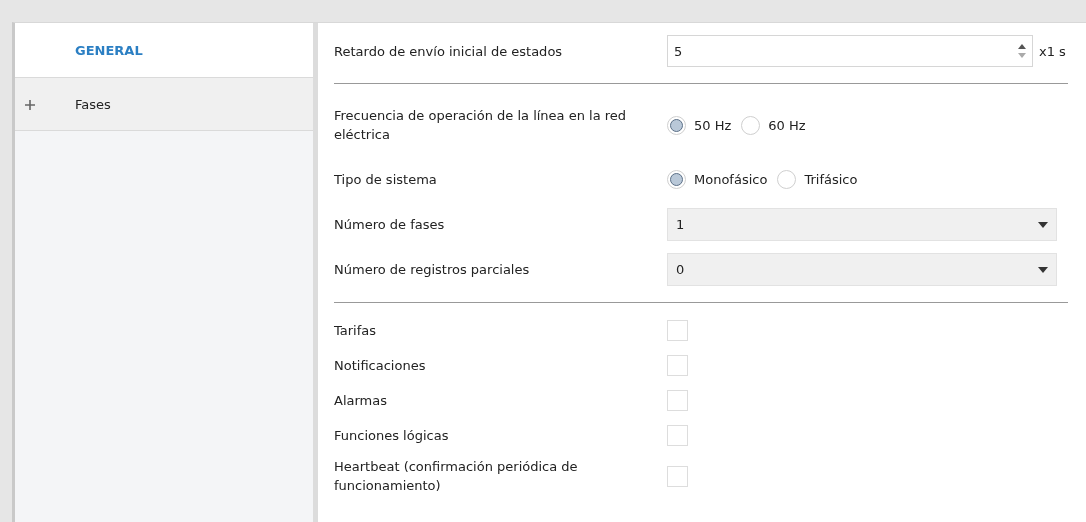 The width and height of the screenshot is (1086, 522). I want to click on dropdown: 1, so click(862, 224).